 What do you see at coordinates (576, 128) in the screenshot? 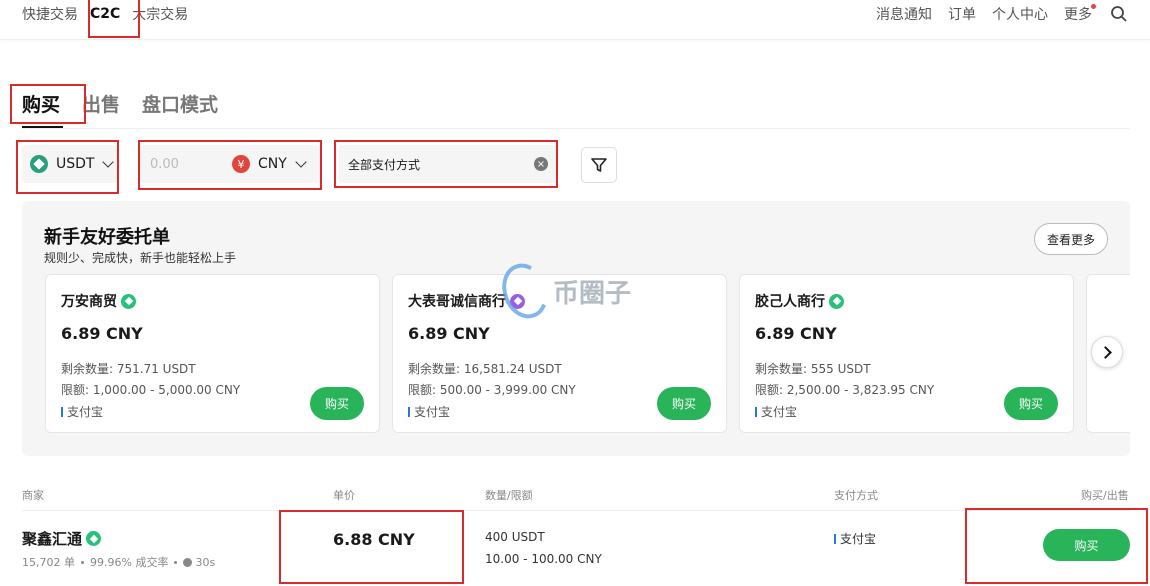
I see `tabs-divider` at bounding box center [576, 128].